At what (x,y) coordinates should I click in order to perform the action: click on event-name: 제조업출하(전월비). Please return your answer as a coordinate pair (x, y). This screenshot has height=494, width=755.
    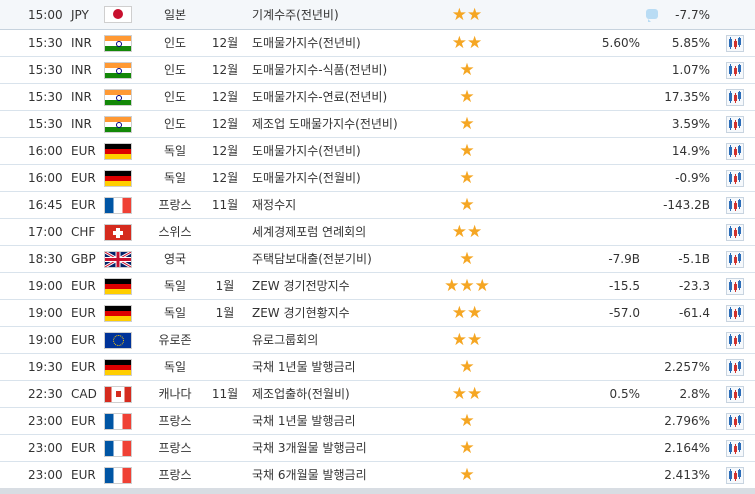
    Looking at the image, I should click on (342, 394).